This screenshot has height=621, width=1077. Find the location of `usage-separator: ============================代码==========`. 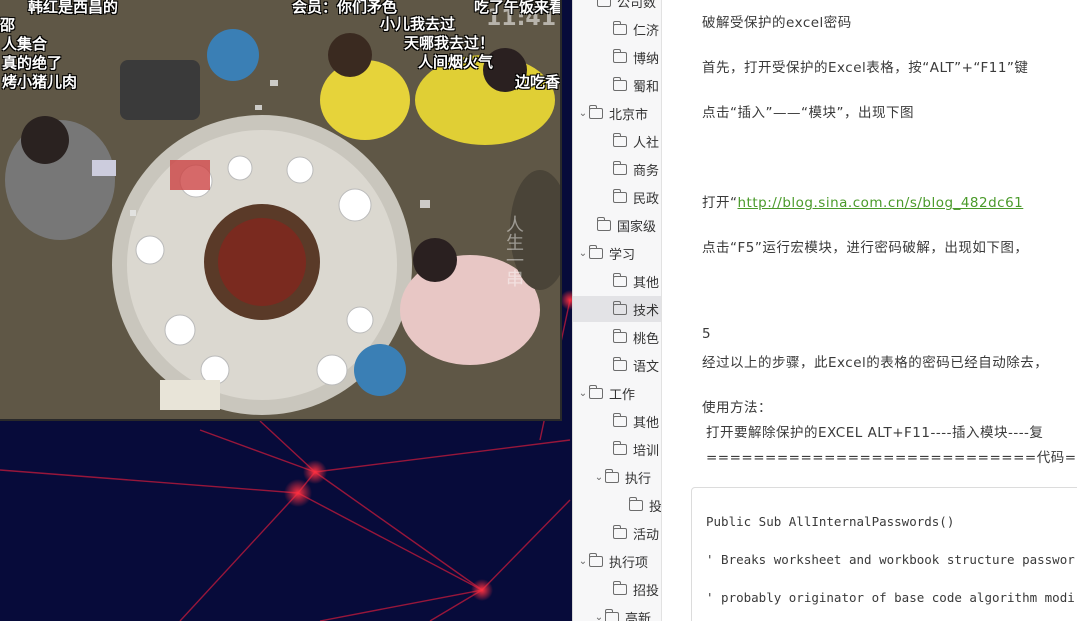

usage-separator: ============================代码========== is located at coordinates (891, 458).